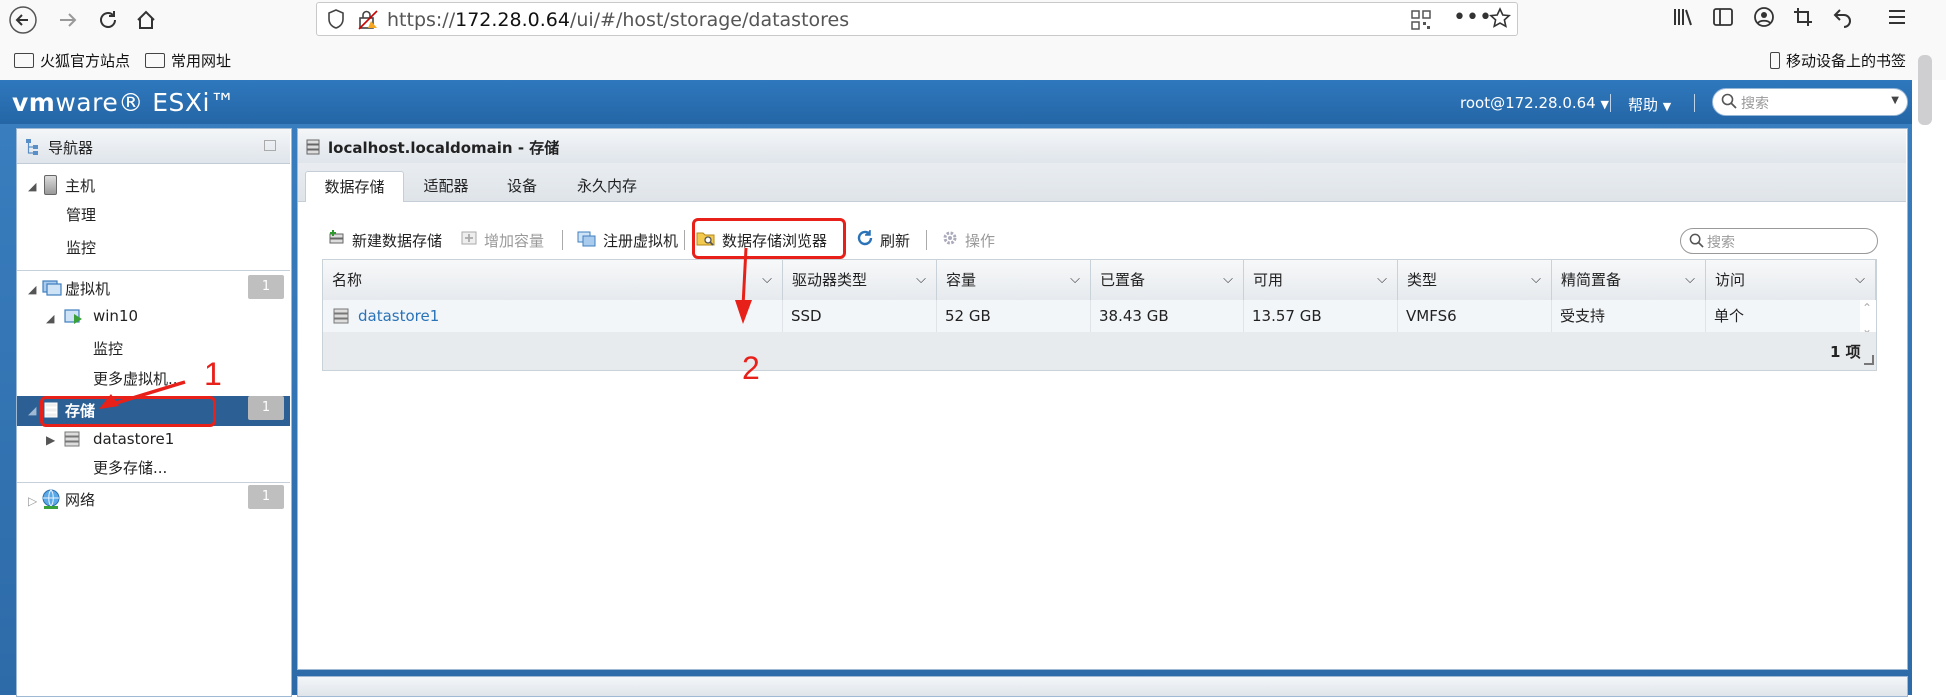 The height and width of the screenshot is (697, 1946). I want to click on nav-network: 网络, so click(80, 499).